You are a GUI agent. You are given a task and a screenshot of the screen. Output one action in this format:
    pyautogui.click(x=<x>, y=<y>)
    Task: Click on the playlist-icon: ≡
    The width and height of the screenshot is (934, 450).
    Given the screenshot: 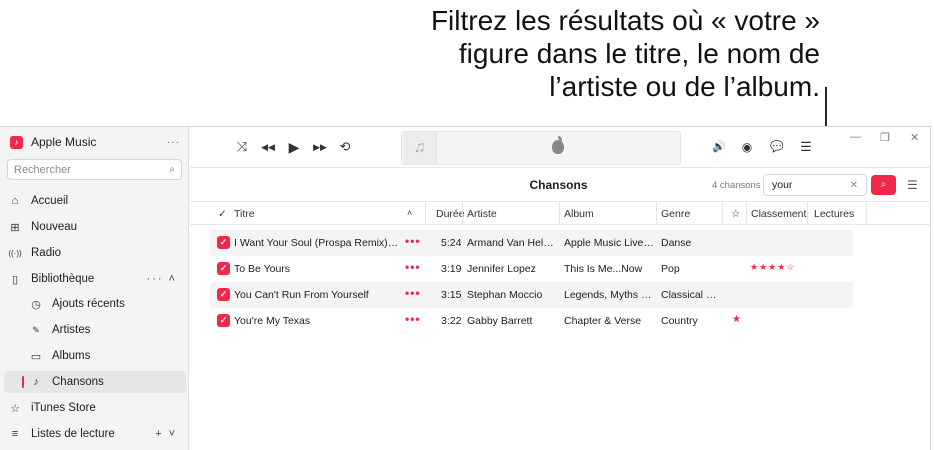 What is the action you would take?
    pyautogui.click(x=15, y=434)
    